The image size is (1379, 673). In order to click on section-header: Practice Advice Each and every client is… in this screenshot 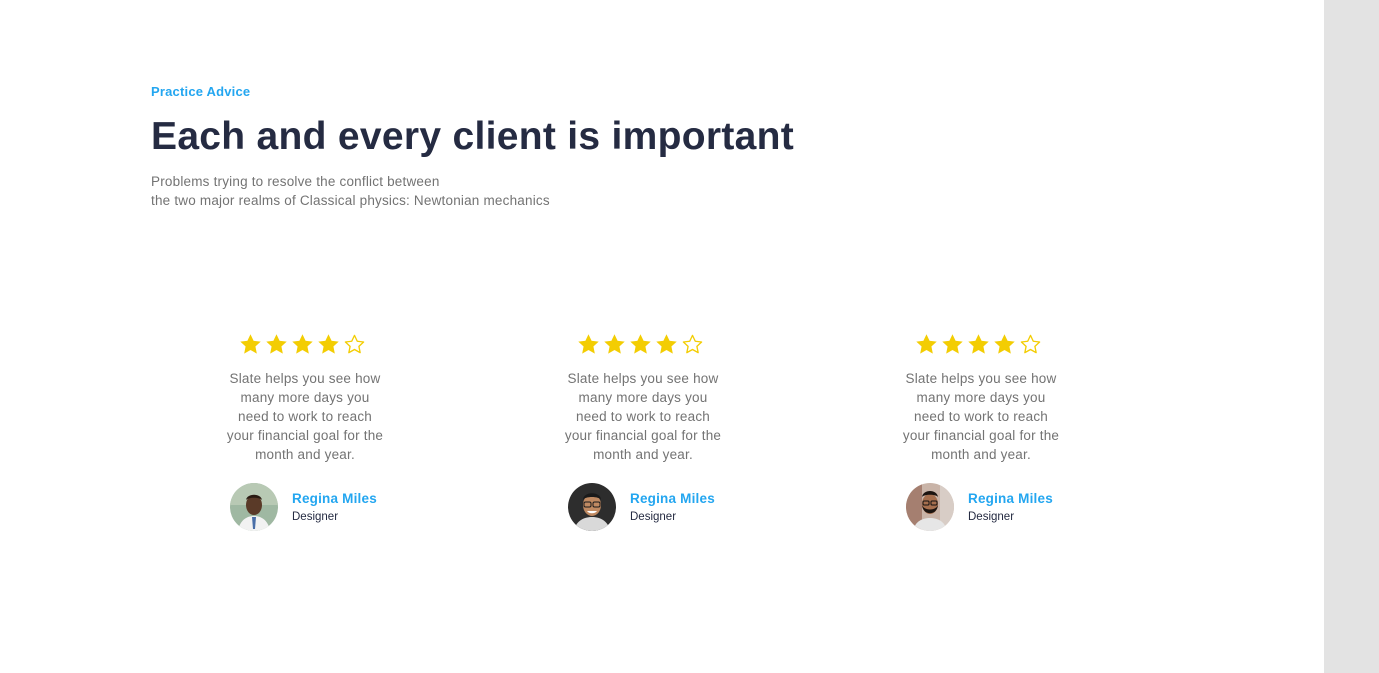, I will do `click(477, 147)`.